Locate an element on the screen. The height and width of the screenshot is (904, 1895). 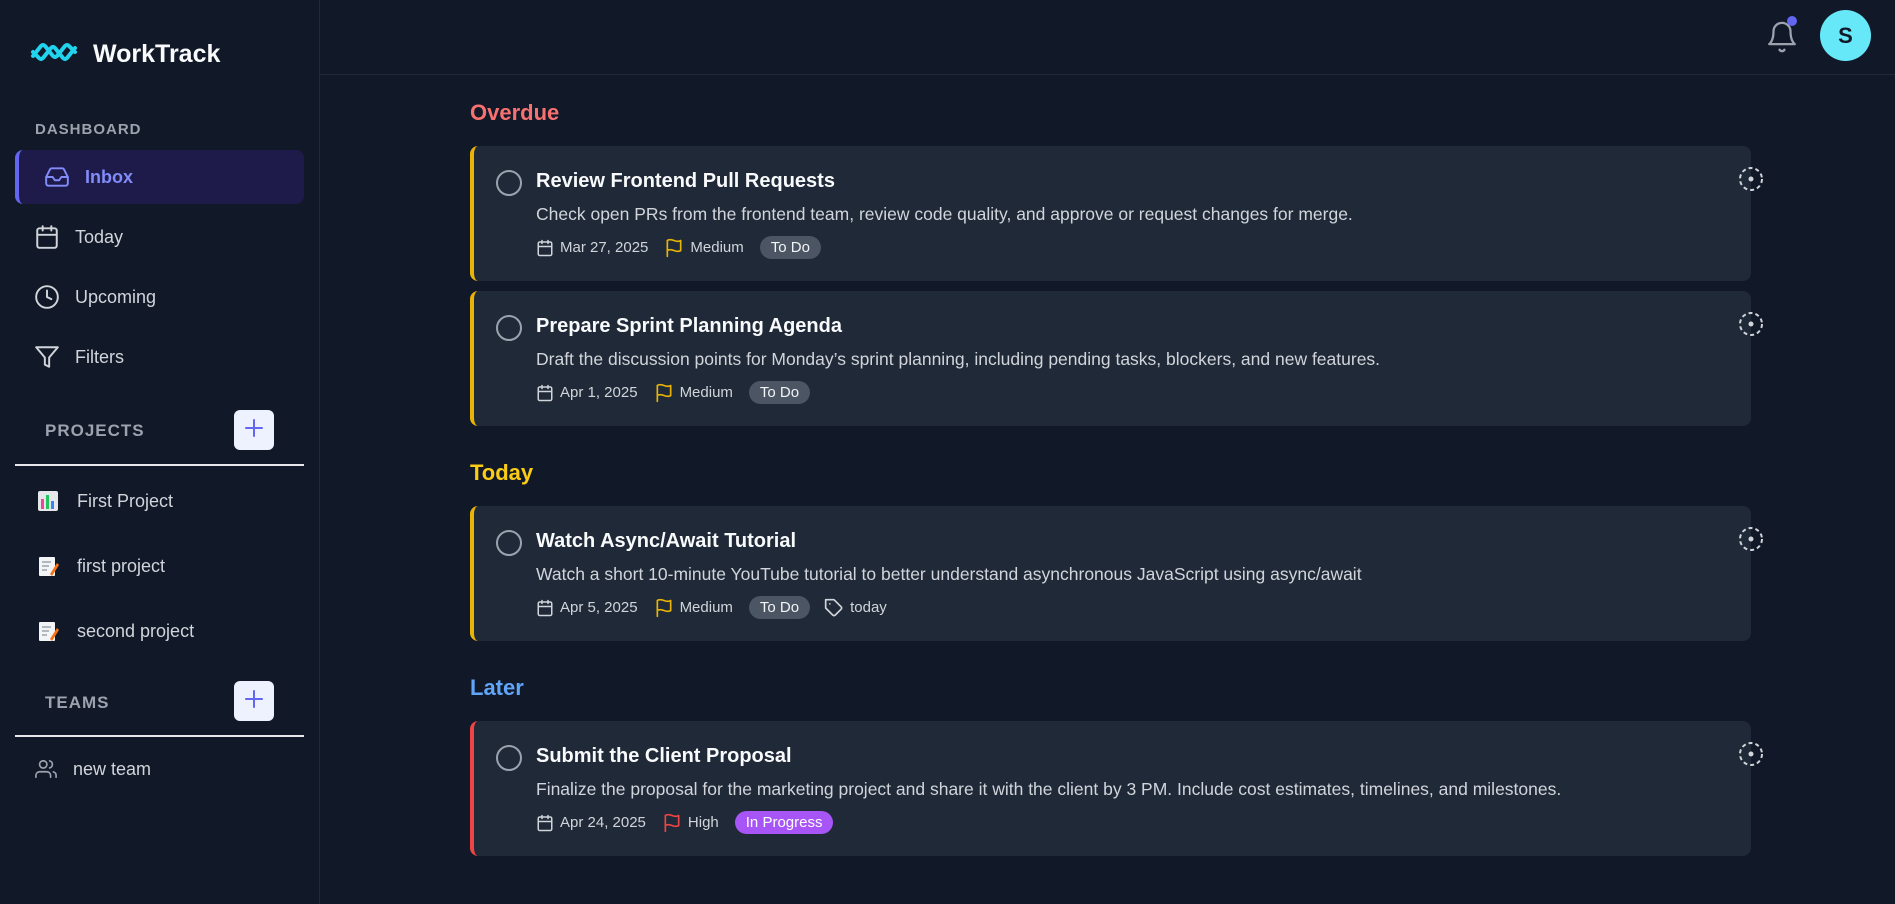
task-priority: High is located at coordinates (690, 823).